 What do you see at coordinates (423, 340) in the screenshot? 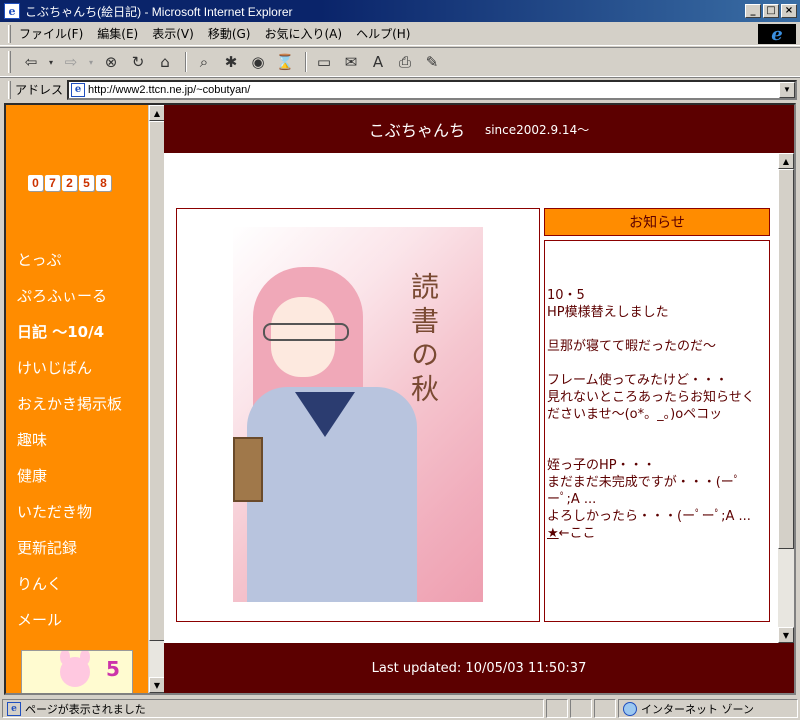
I see `illustration-caption: 読書の秋` at bounding box center [423, 340].